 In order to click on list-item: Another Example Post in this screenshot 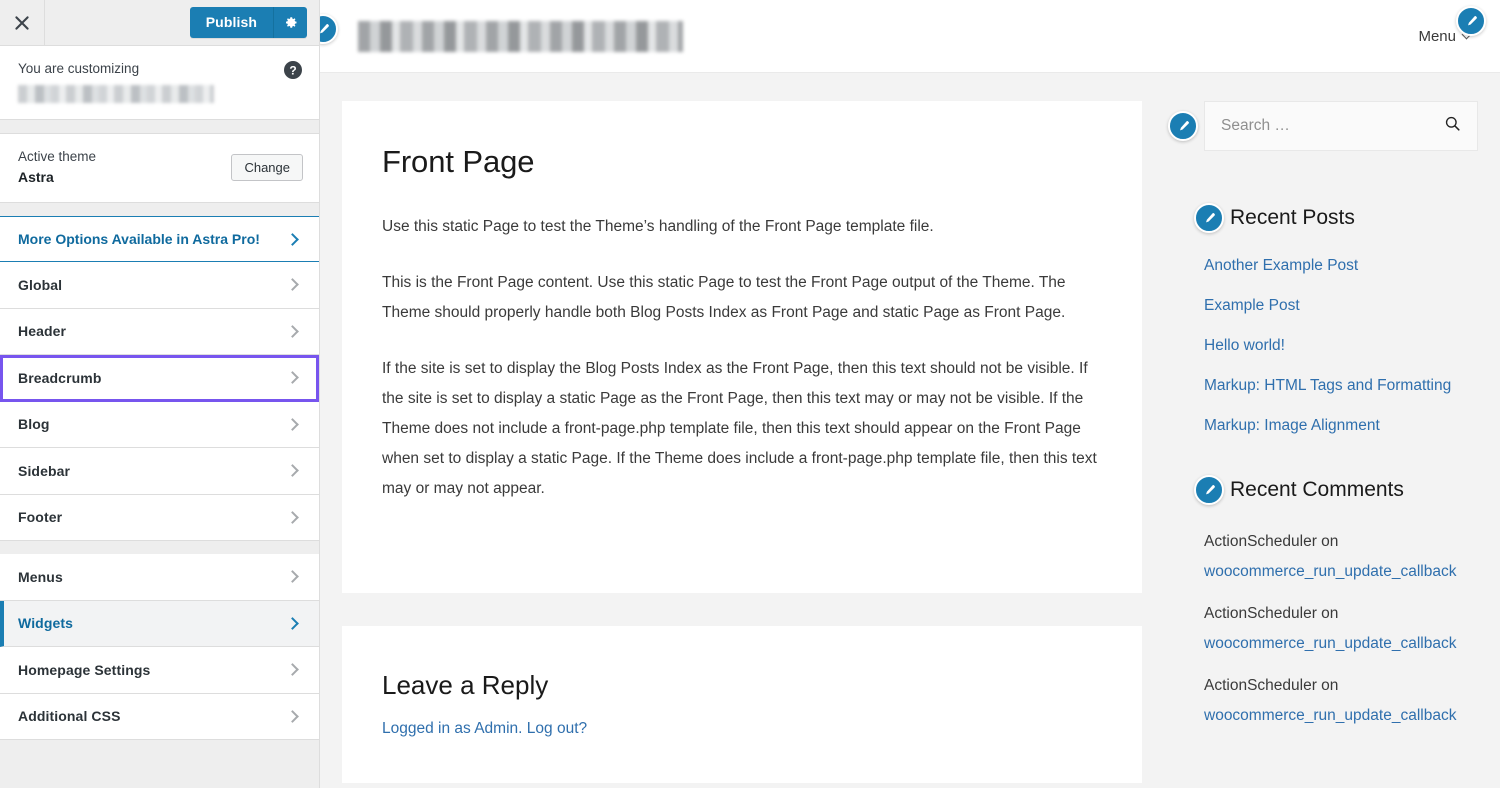, I will do `click(1341, 266)`.